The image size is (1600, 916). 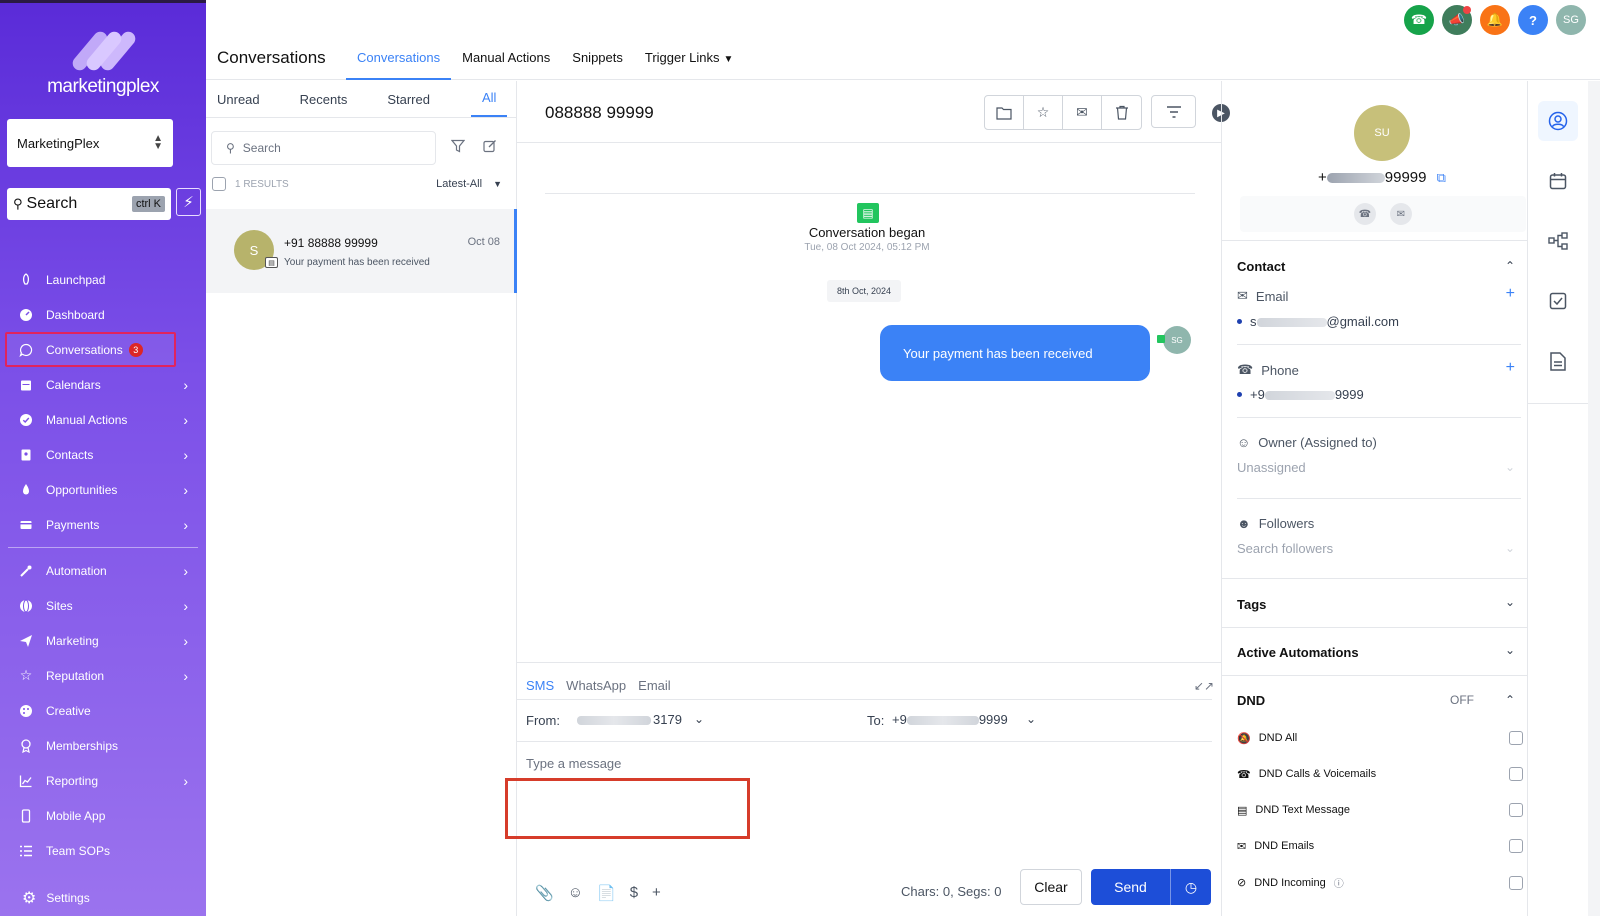 What do you see at coordinates (103, 384) in the screenshot?
I see `sidebar-item-calendars: Calendars ›` at bounding box center [103, 384].